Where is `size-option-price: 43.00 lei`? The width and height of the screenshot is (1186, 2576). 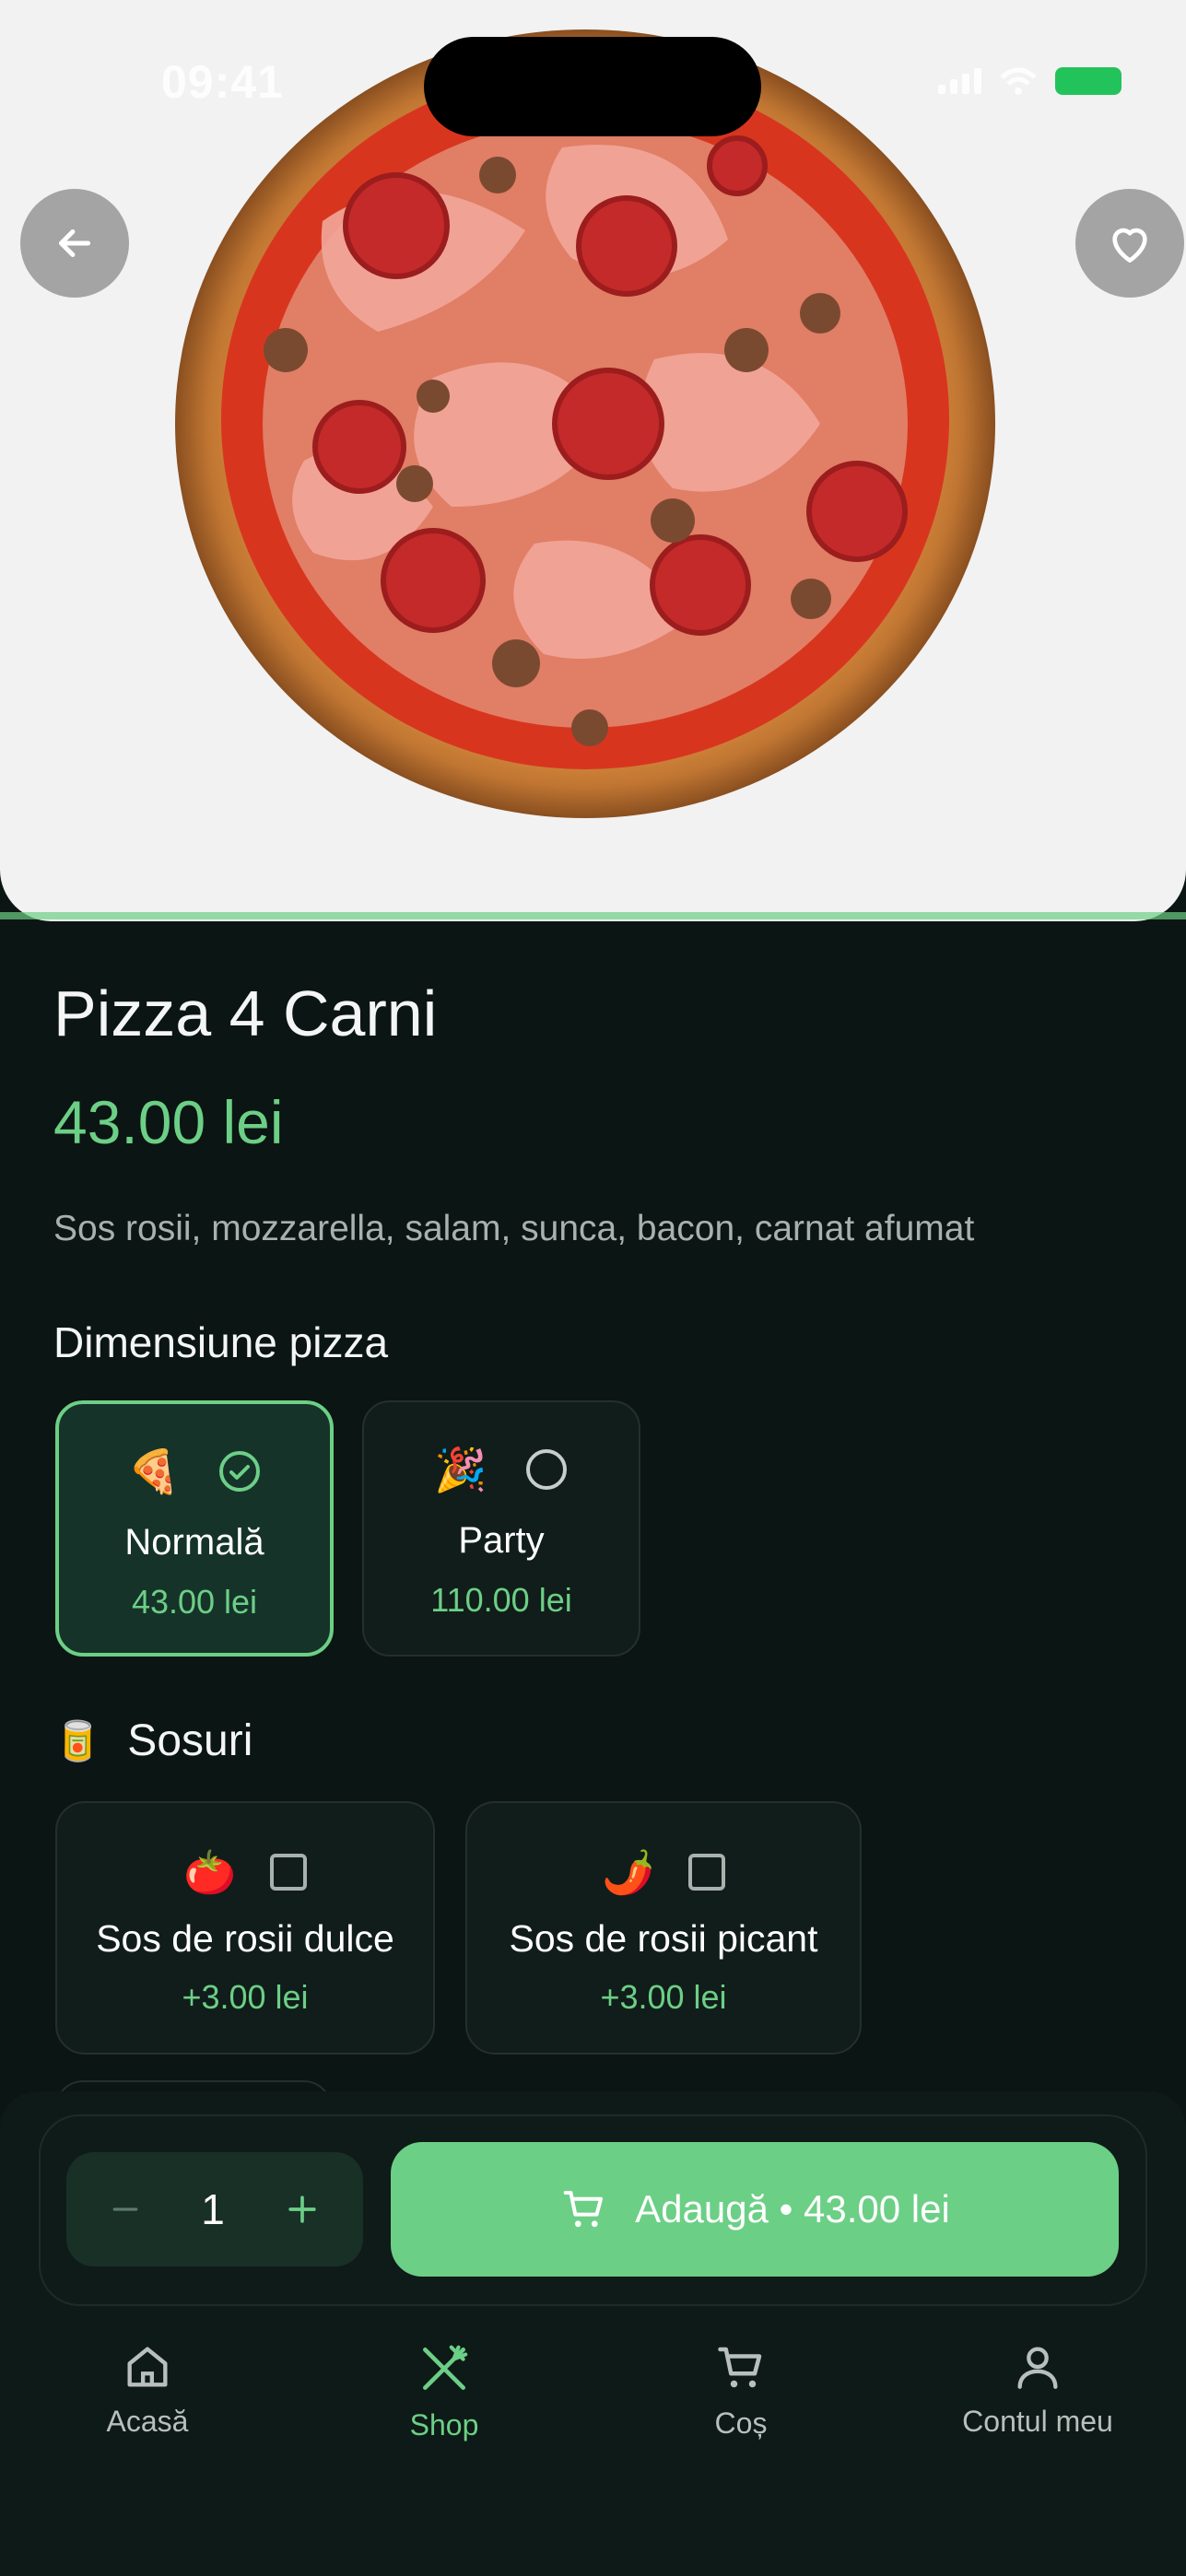 size-option-price: 43.00 lei is located at coordinates (194, 1602).